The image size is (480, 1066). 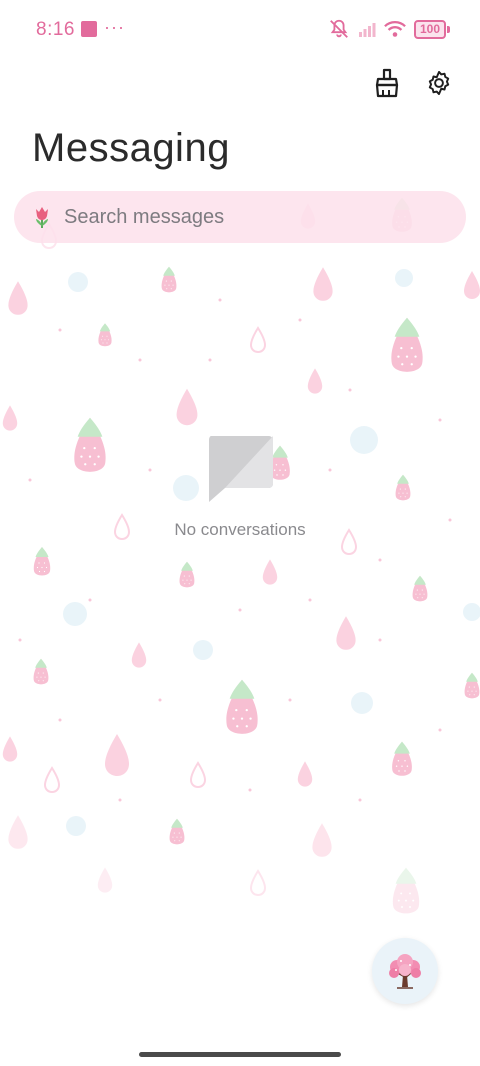 I want to click on battery-icon: 100, so click(x=432, y=29).